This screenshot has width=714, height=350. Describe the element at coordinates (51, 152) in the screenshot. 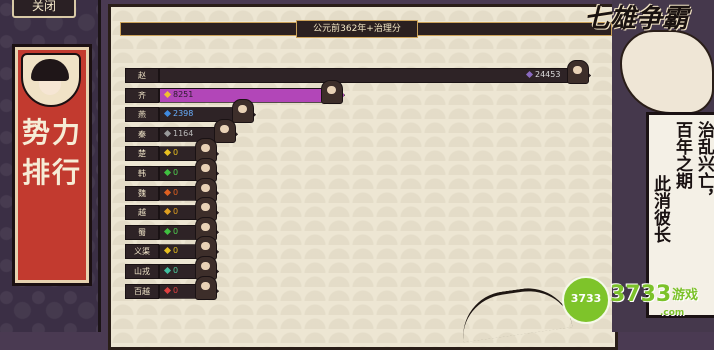

I see `panel-title: 势力排行` at that location.